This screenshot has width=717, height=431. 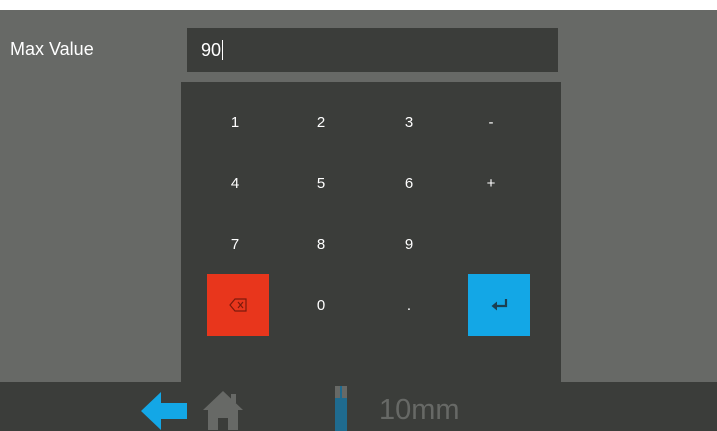 I want to click on value-text: 90, so click(x=211, y=49).